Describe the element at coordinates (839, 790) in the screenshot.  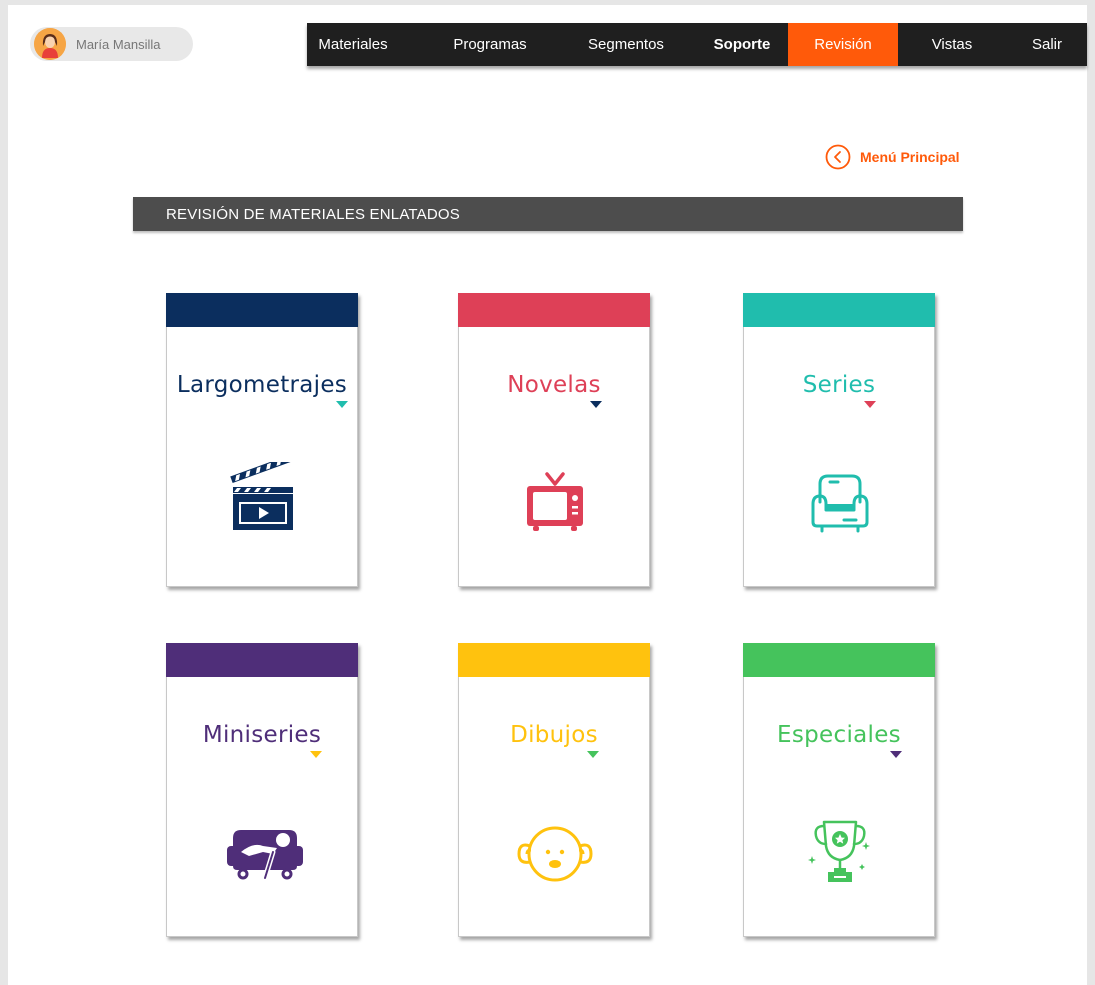
I see `card-especiales: Especiales` at that location.